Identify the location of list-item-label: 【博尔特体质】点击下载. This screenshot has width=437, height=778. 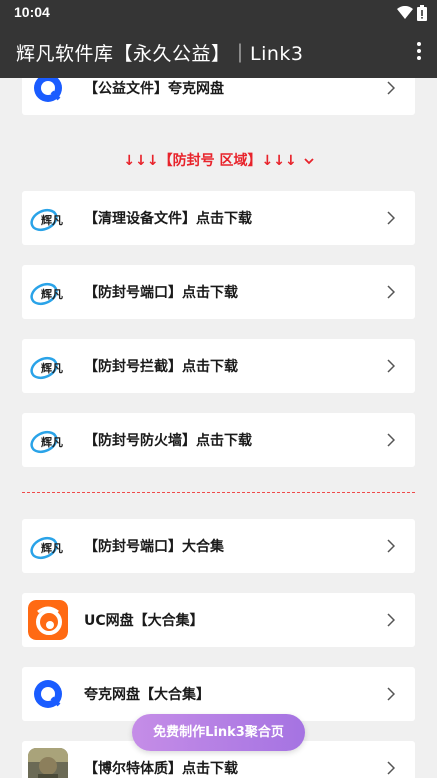
(161, 769).